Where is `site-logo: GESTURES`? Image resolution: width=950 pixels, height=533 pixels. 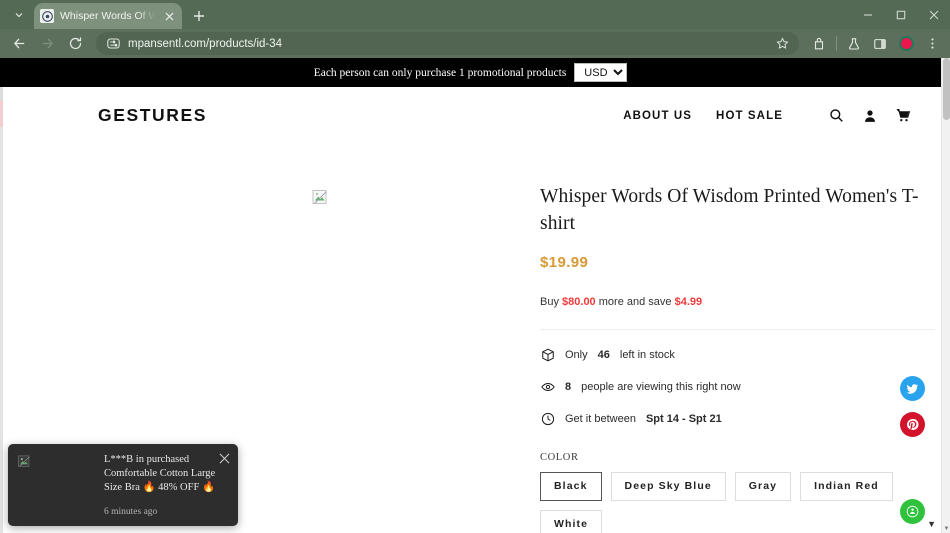
site-logo: GESTURES is located at coordinates (152, 115).